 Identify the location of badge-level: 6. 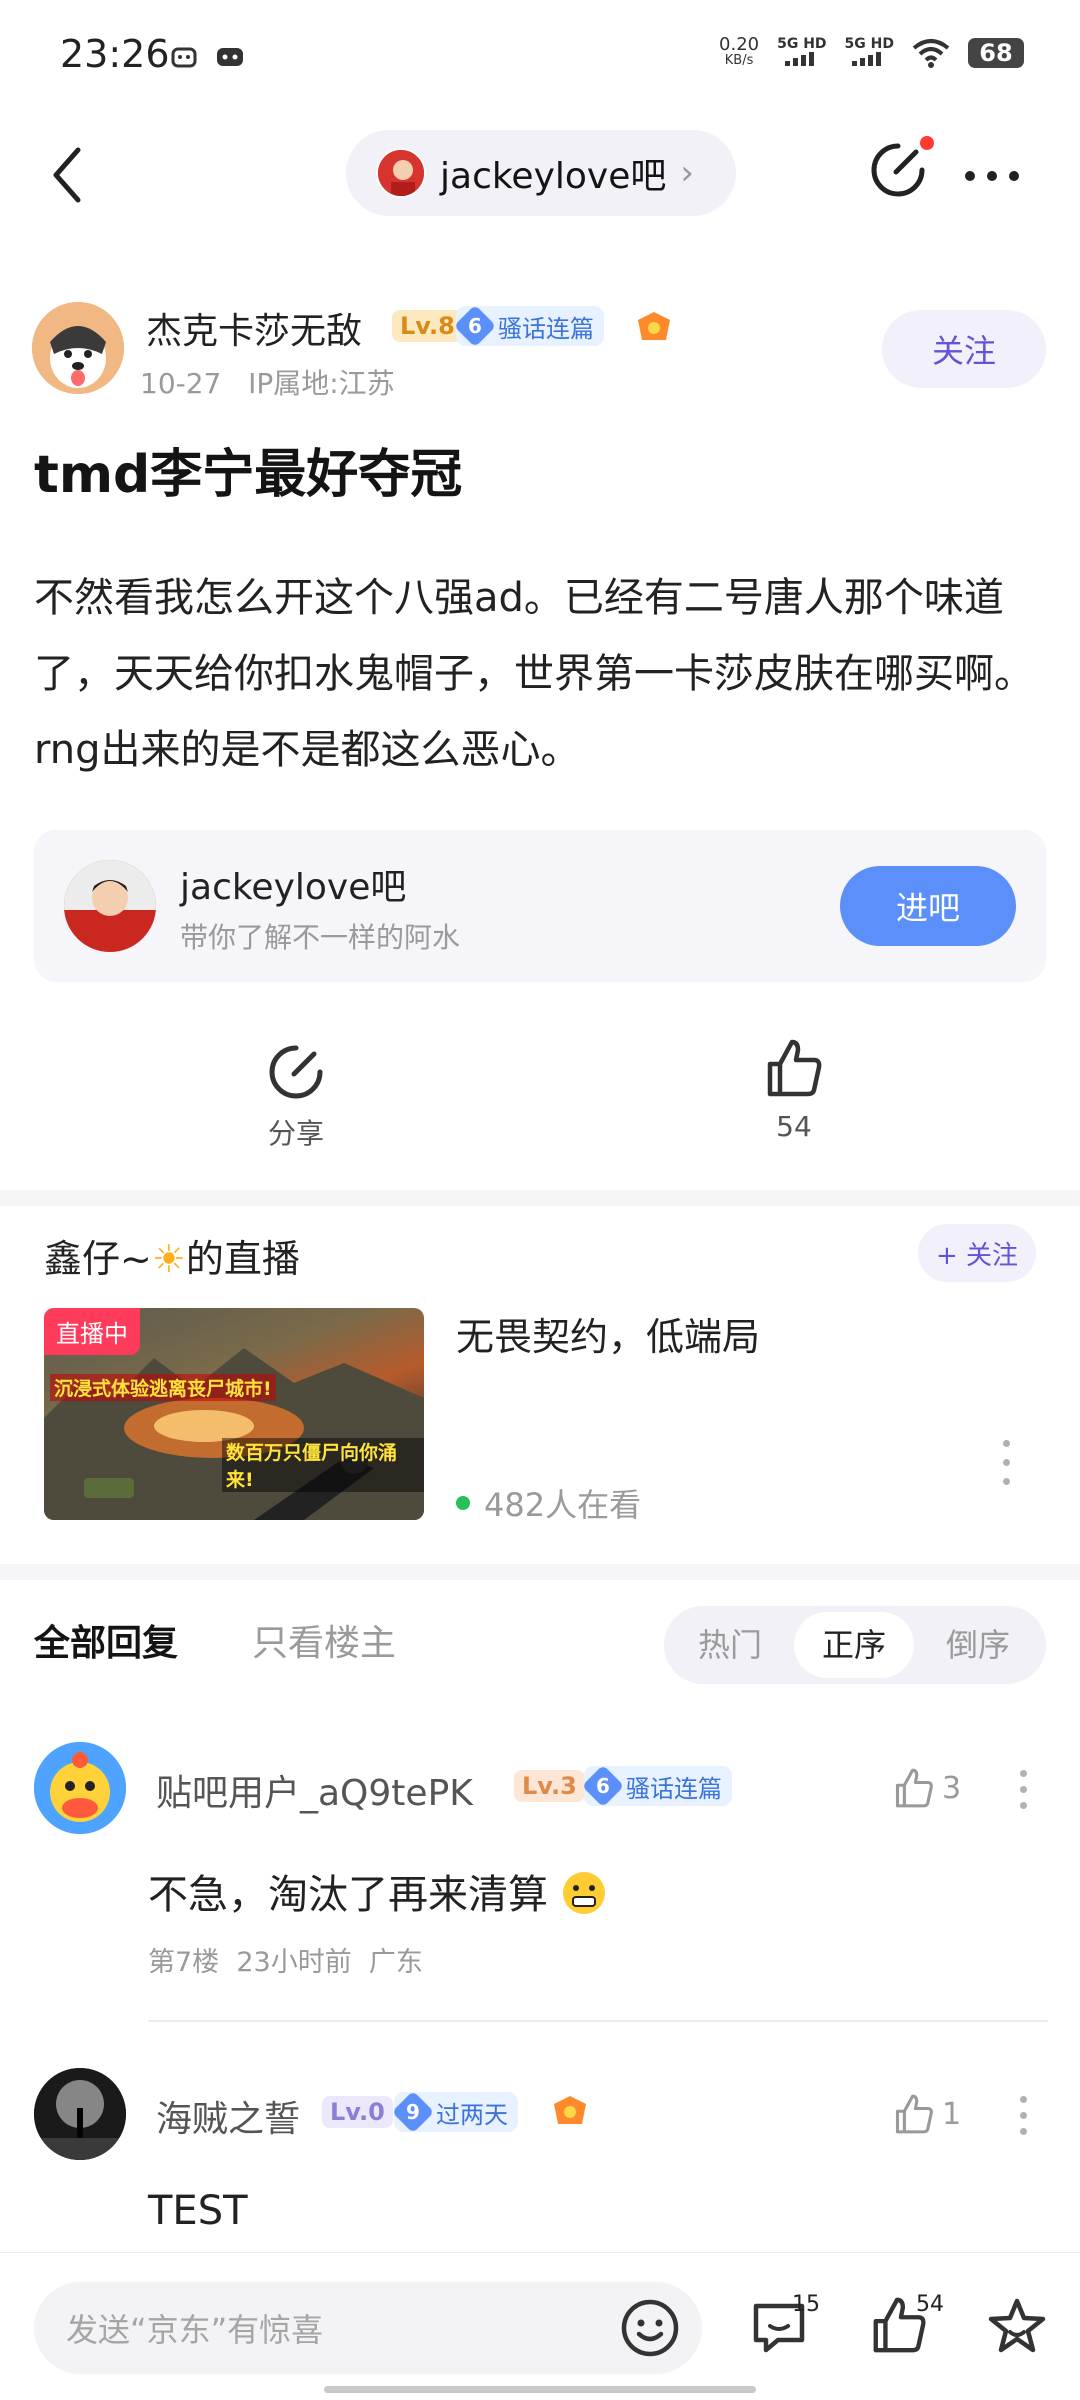
(475, 326).